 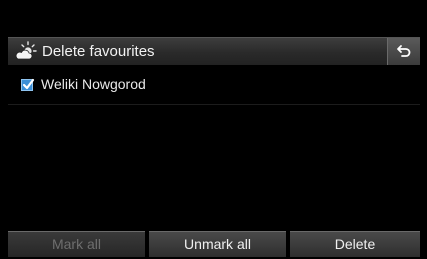 I want to click on page-title: Delete favourites, so click(x=98, y=51).